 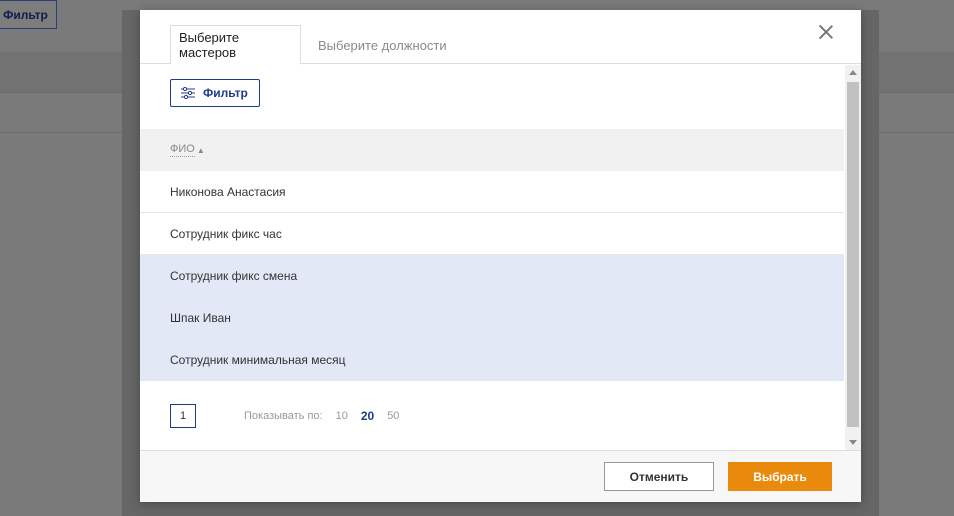 What do you see at coordinates (780, 476) in the screenshot?
I see `select-button: Выбрать` at bounding box center [780, 476].